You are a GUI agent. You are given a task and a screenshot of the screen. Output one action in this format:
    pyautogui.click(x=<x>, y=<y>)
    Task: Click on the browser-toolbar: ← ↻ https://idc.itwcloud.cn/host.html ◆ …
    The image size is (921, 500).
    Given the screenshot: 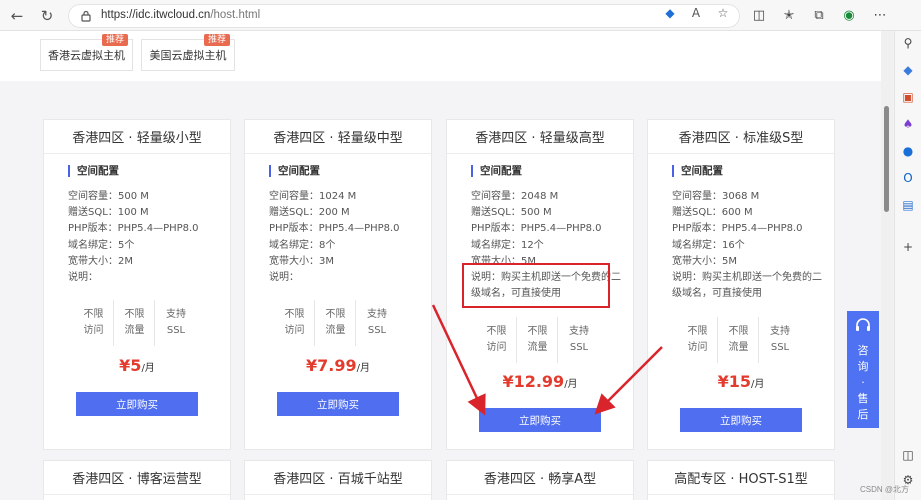 What is the action you would take?
    pyautogui.click(x=460, y=15)
    